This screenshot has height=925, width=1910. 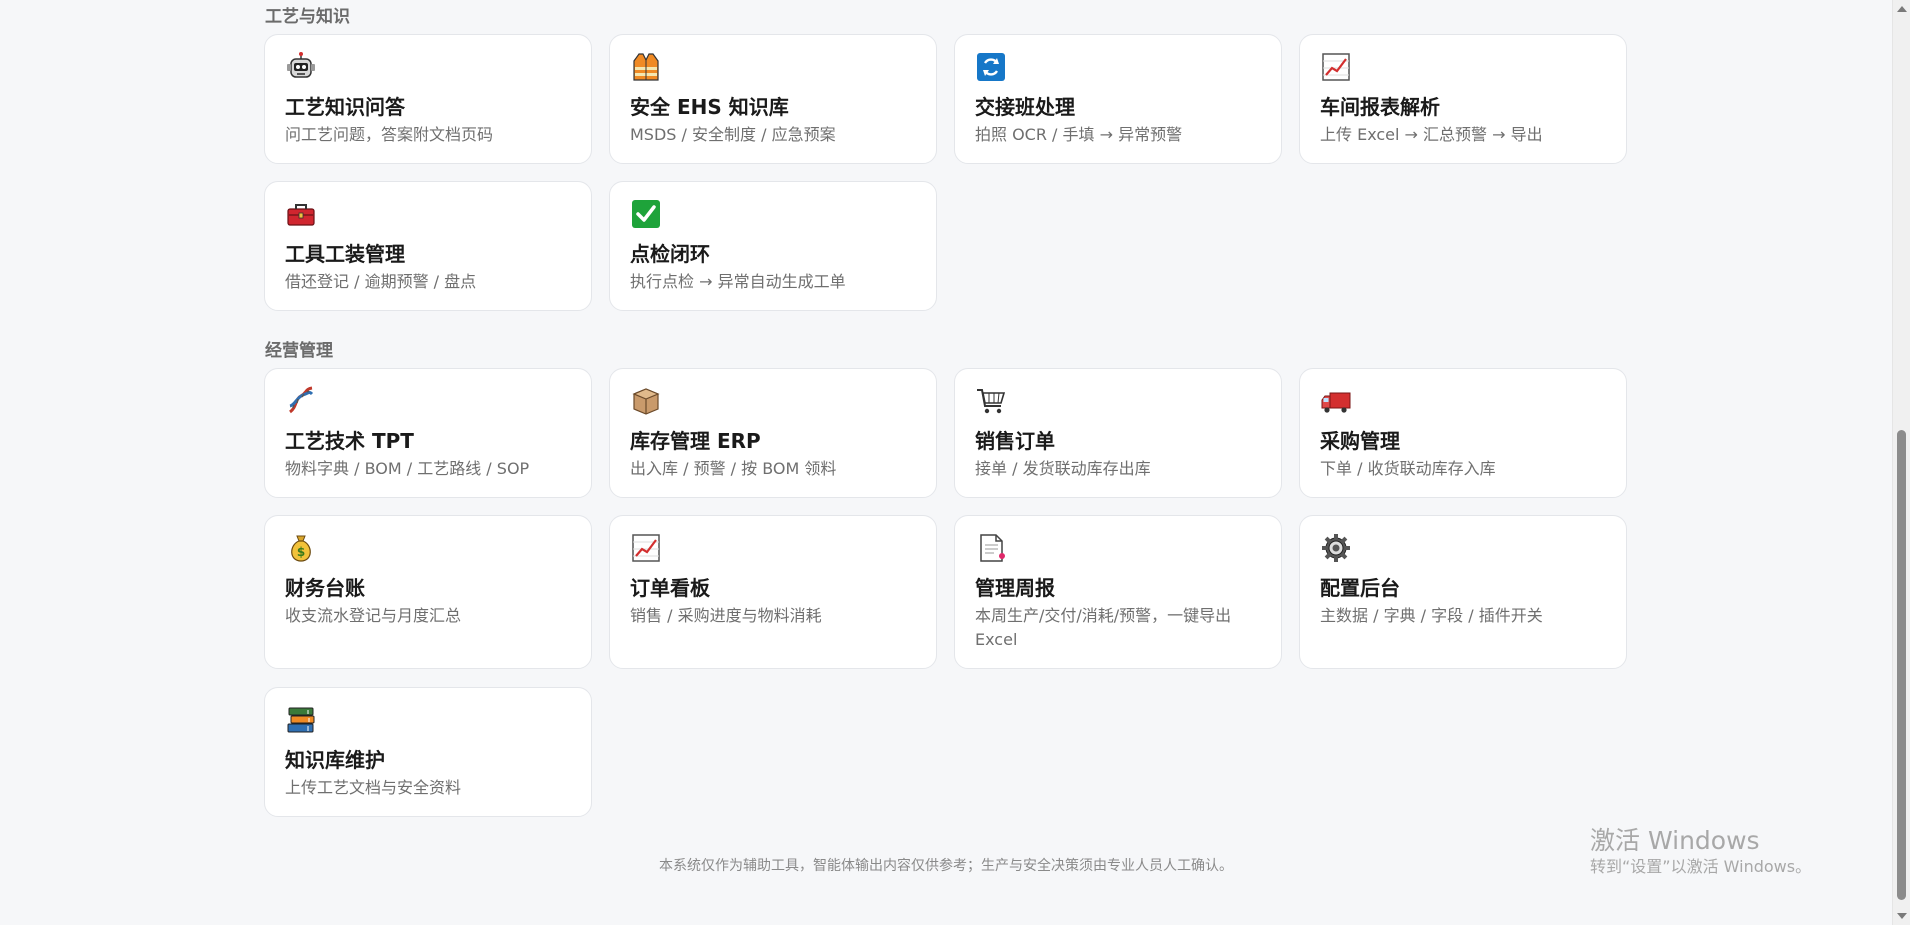 What do you see at coordinates (428, 99) in the screenshot?
I see `card-process-qa: 工艺知识问答 问工艺问题，答案附文档页码` at bounding box center [428, 99].